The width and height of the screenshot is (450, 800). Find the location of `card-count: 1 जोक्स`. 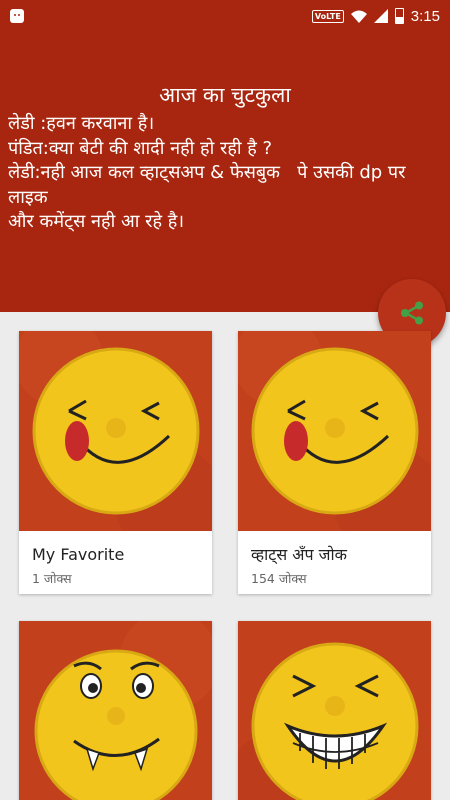

card-count: 1 जोक्स is located at coordinates (52, 578).